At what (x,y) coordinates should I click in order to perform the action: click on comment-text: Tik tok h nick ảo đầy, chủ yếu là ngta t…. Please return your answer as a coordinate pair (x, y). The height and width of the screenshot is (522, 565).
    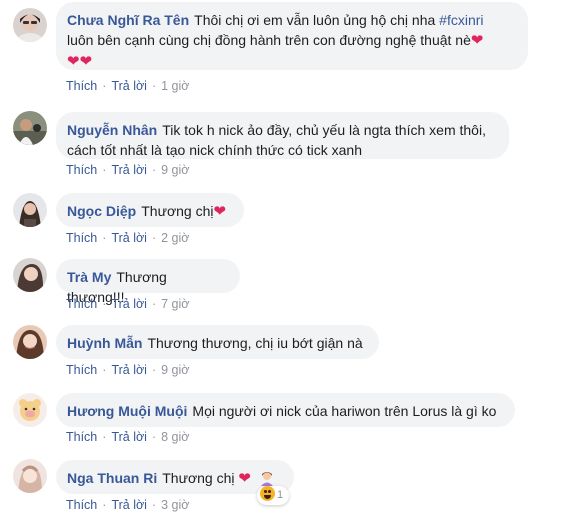
    Looking at the image, I should click on (324, 130).